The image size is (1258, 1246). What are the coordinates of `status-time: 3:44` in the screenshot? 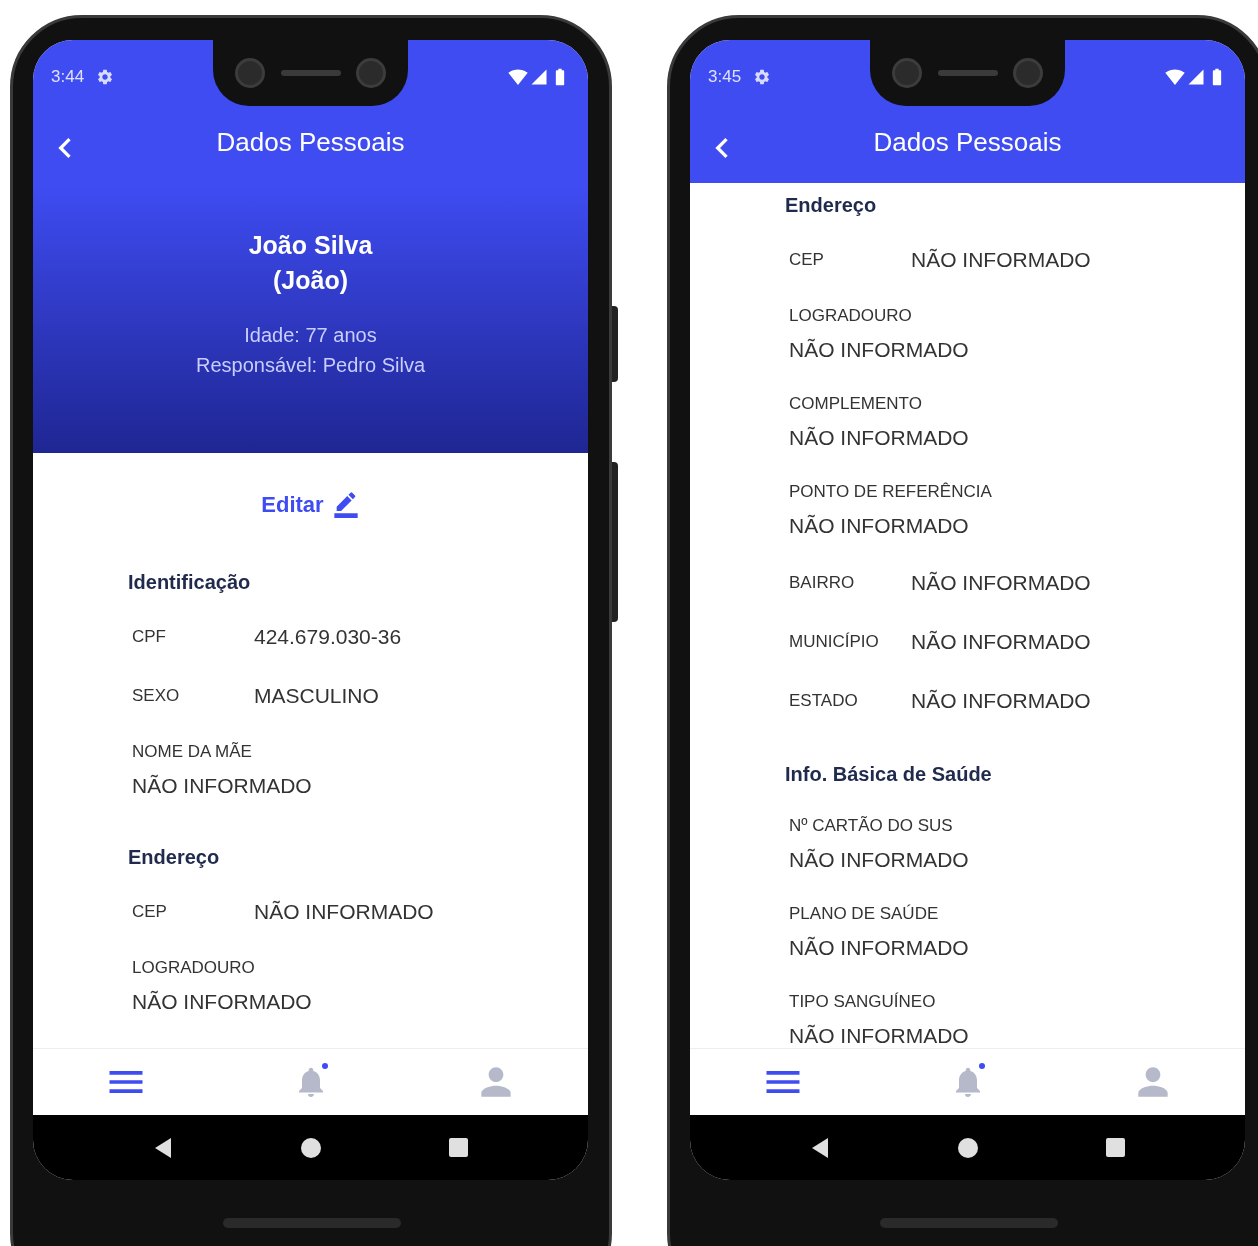 It's located at (68, 77).